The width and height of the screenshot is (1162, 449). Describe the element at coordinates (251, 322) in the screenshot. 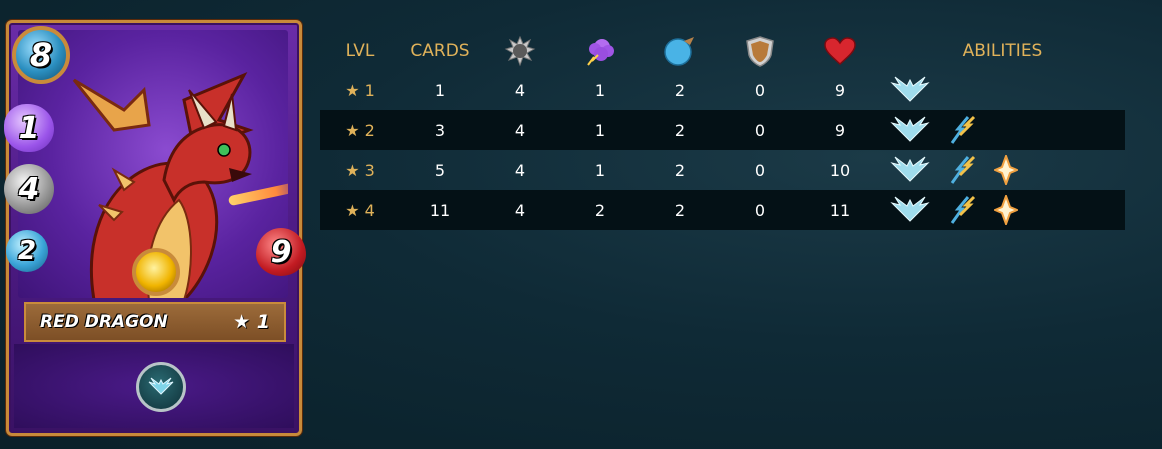

I see `card-level: ★ 1` at that location.